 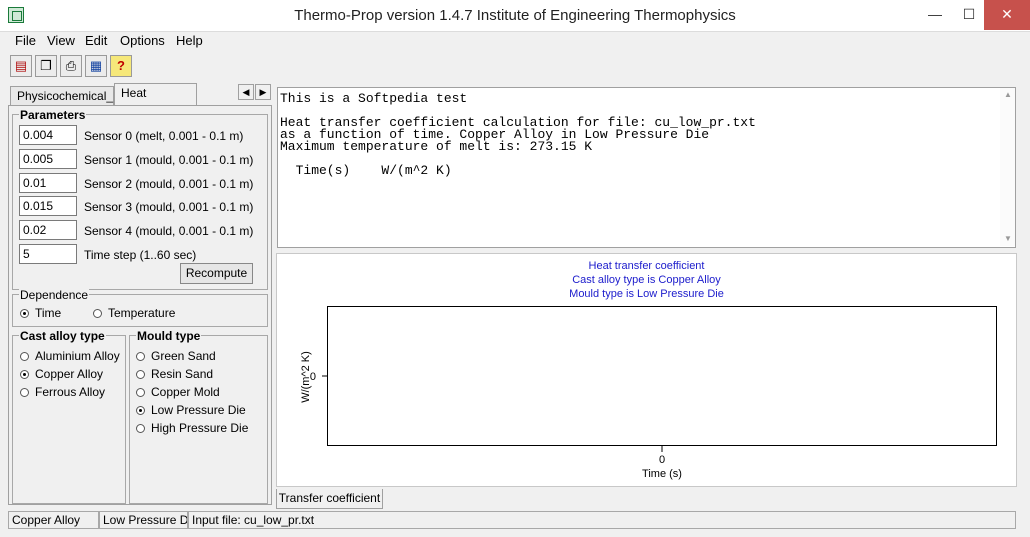 I want to click on radio-ferrous-alloy: Ferrous Alloy, so click(x=62, y=392).